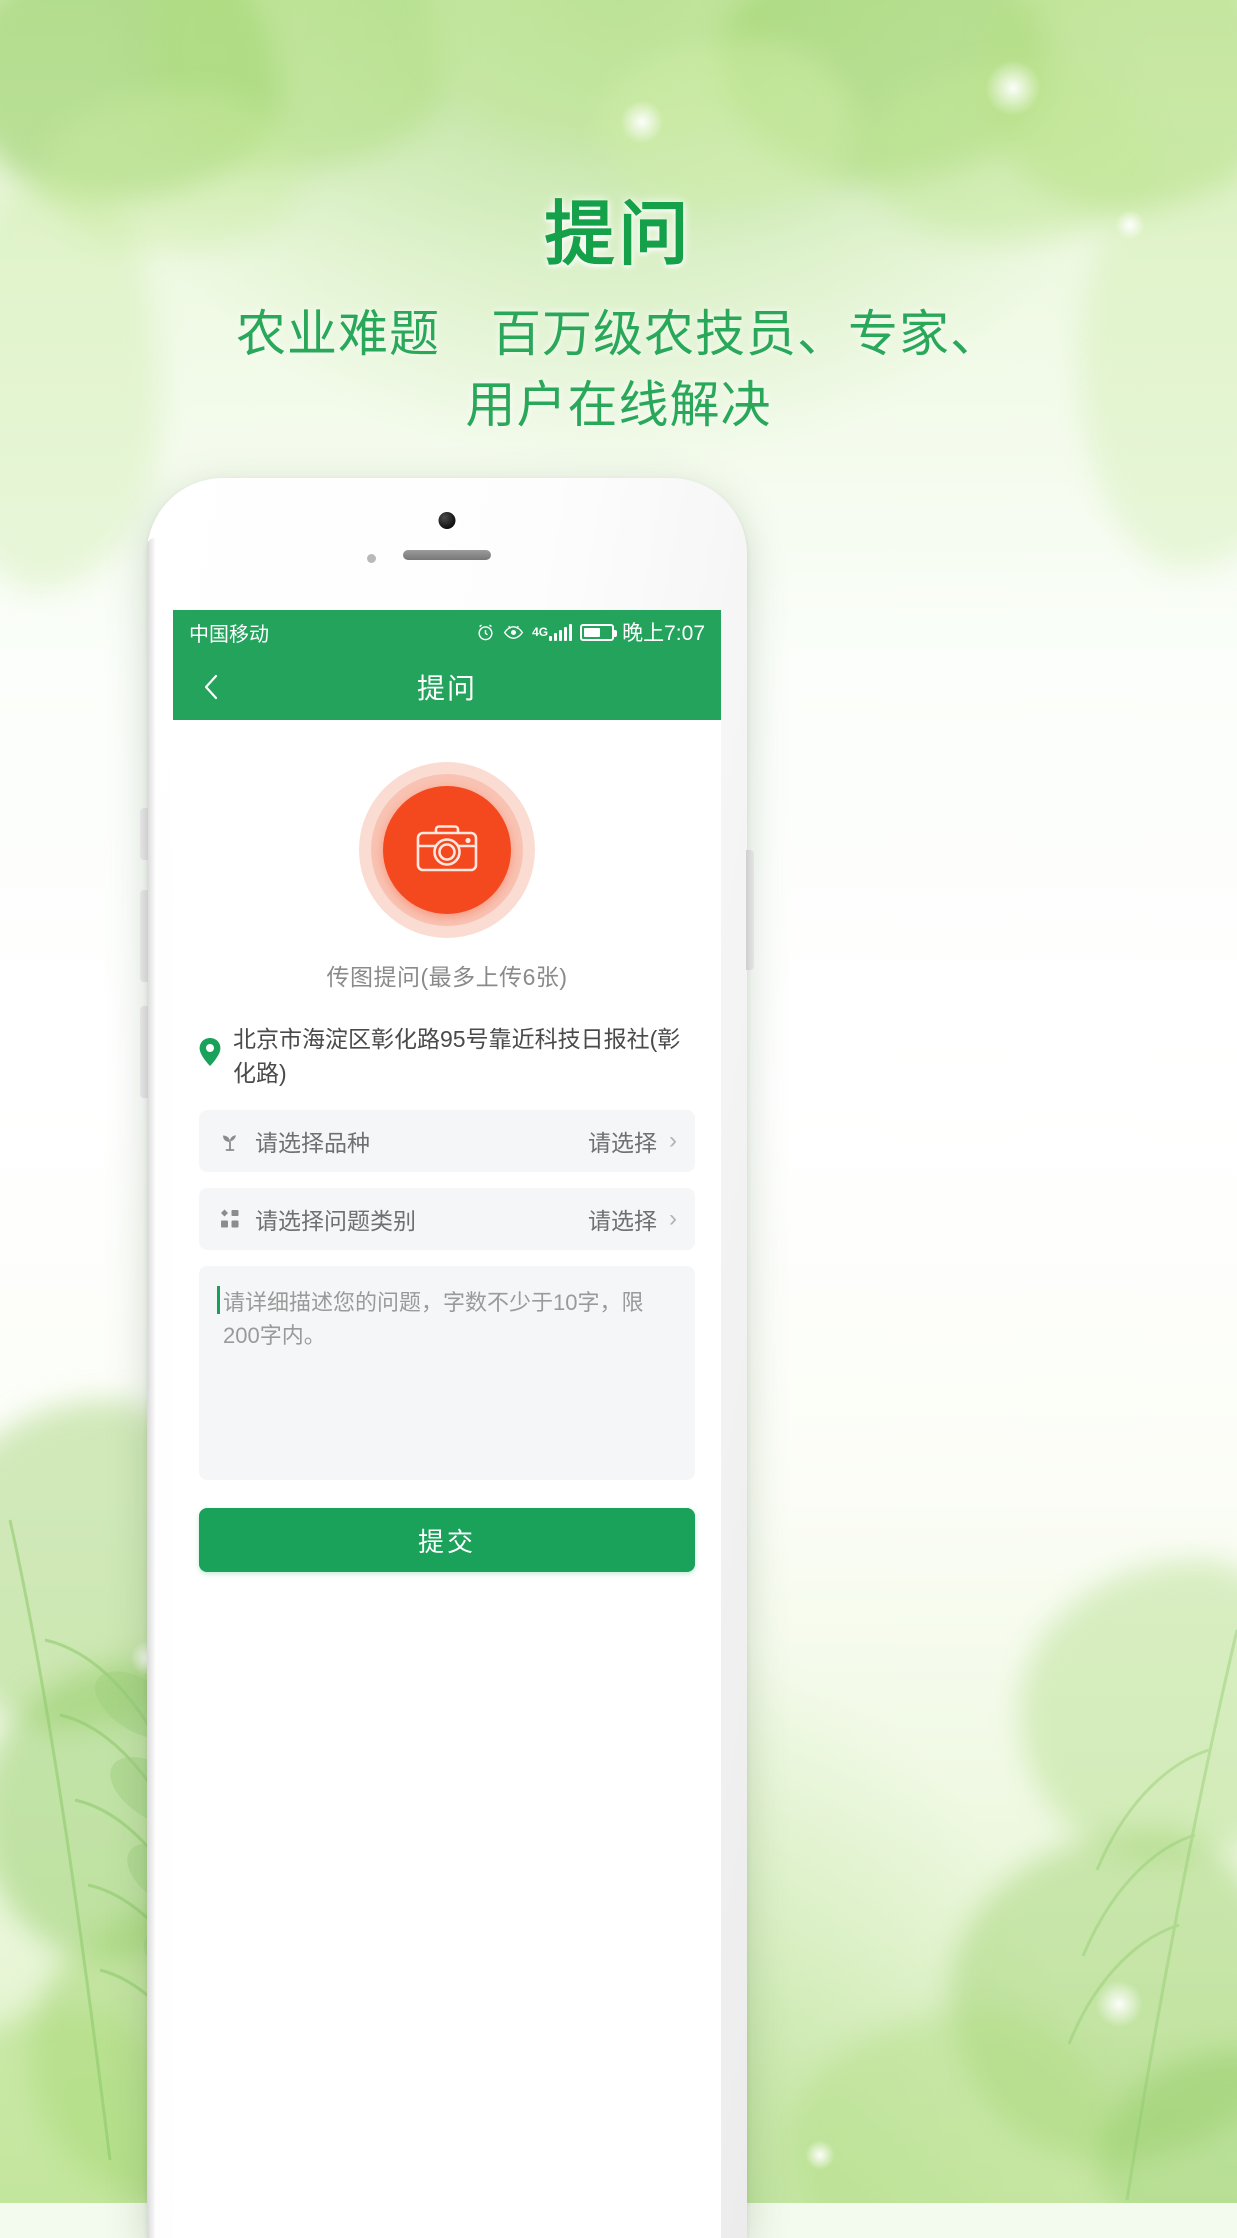 The width and height of the screenshot is (1237, 2238). What do you see at coordinates (218, 1300) in the screenshot?
I see `text-cursor` at bounding box center [218, 1300].